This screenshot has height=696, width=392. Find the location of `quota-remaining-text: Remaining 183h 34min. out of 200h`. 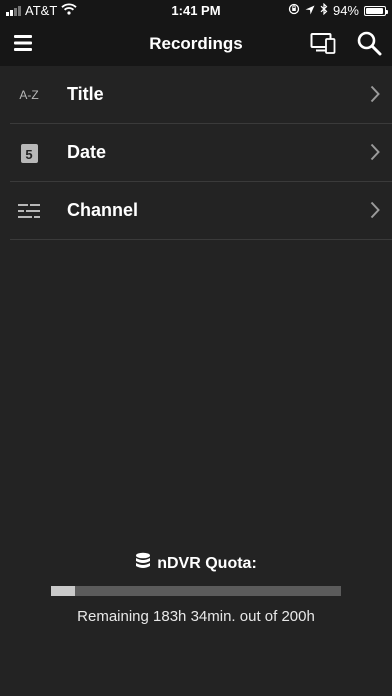

quota-remaining-text: Remaining 183h 34min. out of 200h is located at coordinates (196, 616).